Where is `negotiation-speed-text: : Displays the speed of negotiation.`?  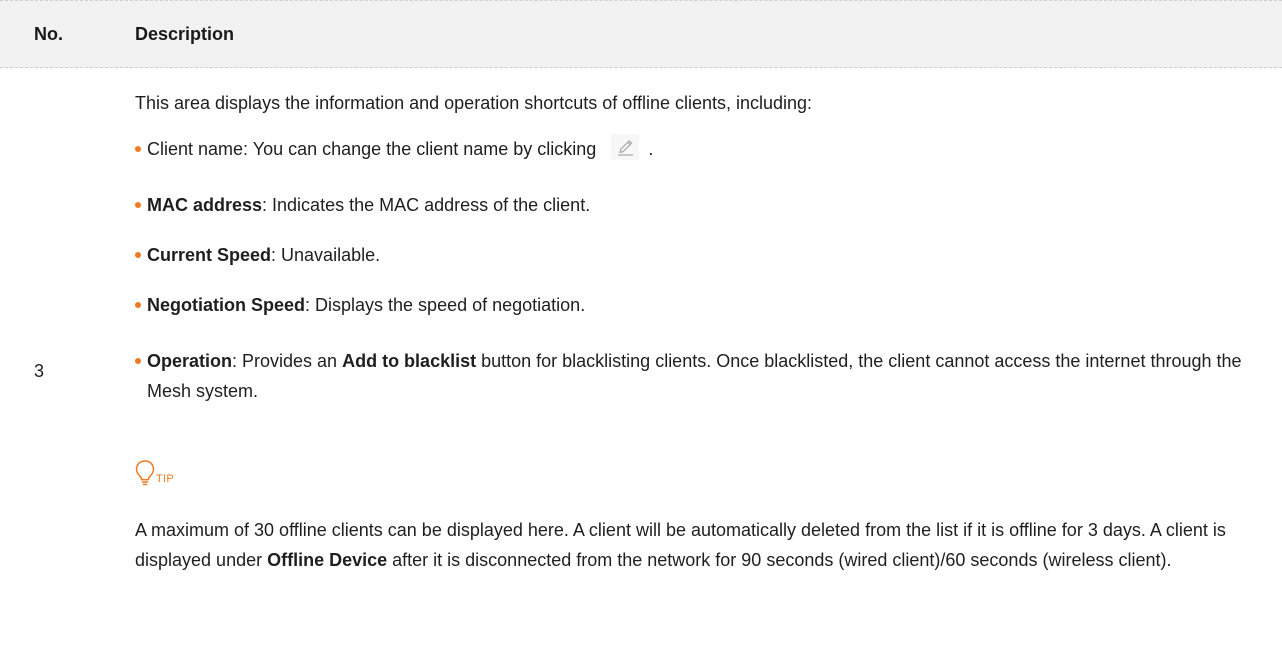 negotiation-speed-text: : Displays the speed of negotiation. is located at coordinates (445, 305).